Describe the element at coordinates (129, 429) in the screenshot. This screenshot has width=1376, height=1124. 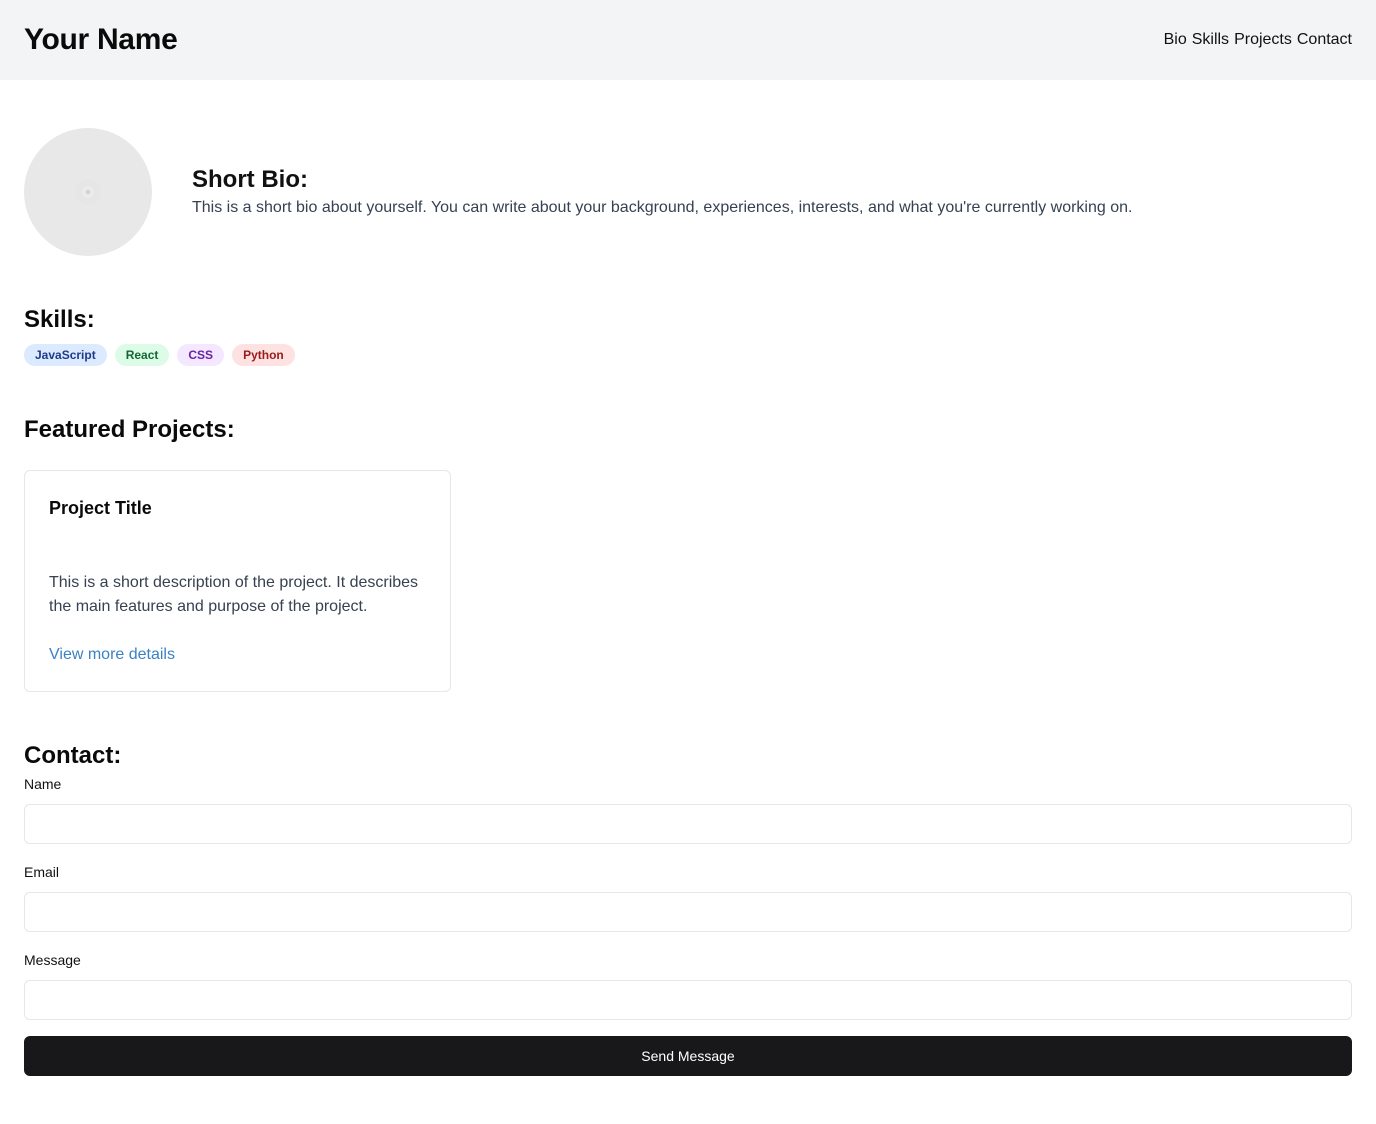
I see `projects-heading: Featured Projects:` at that location.